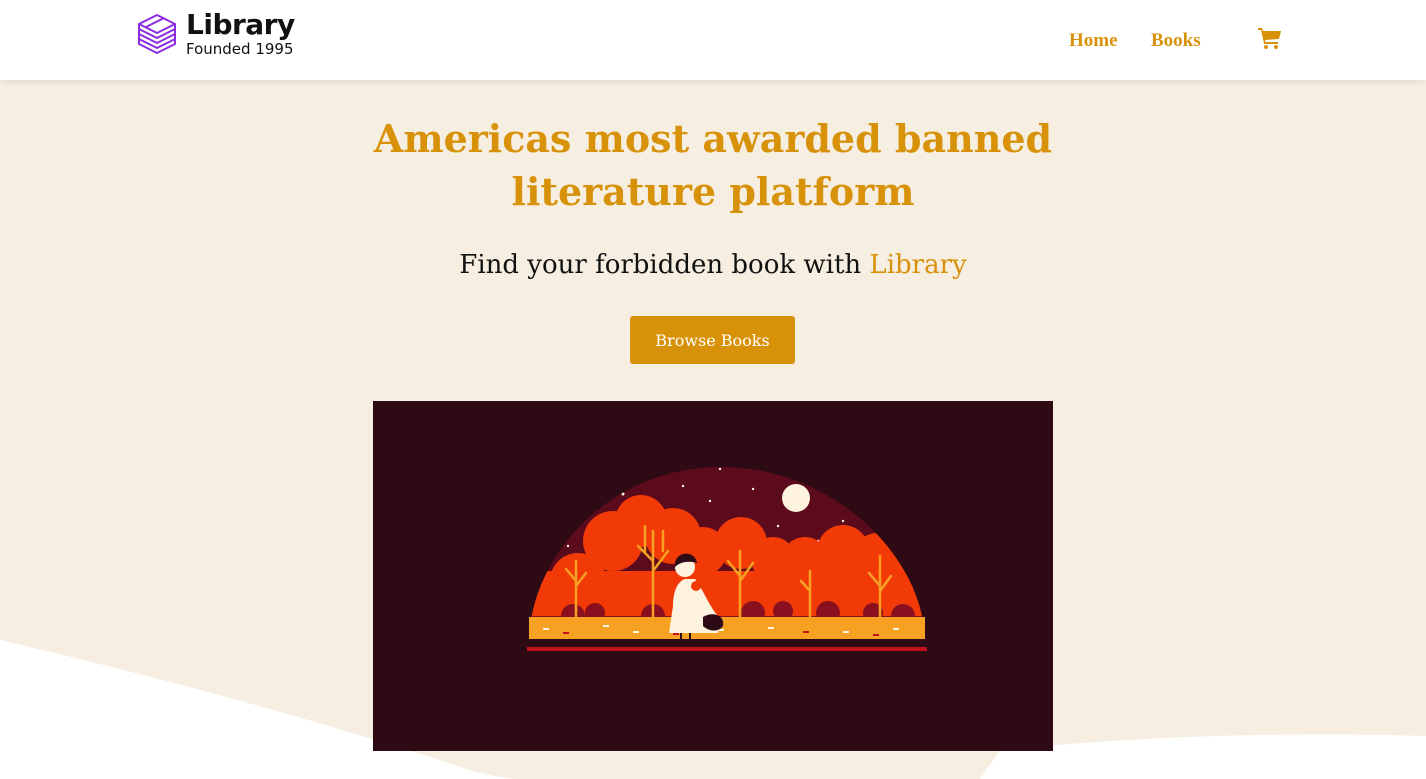  What do you see at coordinates (1176, 41) in the screenshot?
I see `nav-link-books: Books` at bounding box center [1176, 41].